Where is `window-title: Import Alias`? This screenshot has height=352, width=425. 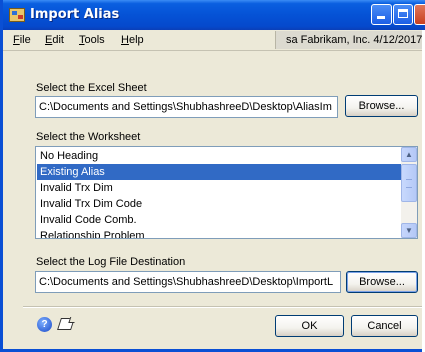
window-title: Import Alias is located at coordinates (75, 14).